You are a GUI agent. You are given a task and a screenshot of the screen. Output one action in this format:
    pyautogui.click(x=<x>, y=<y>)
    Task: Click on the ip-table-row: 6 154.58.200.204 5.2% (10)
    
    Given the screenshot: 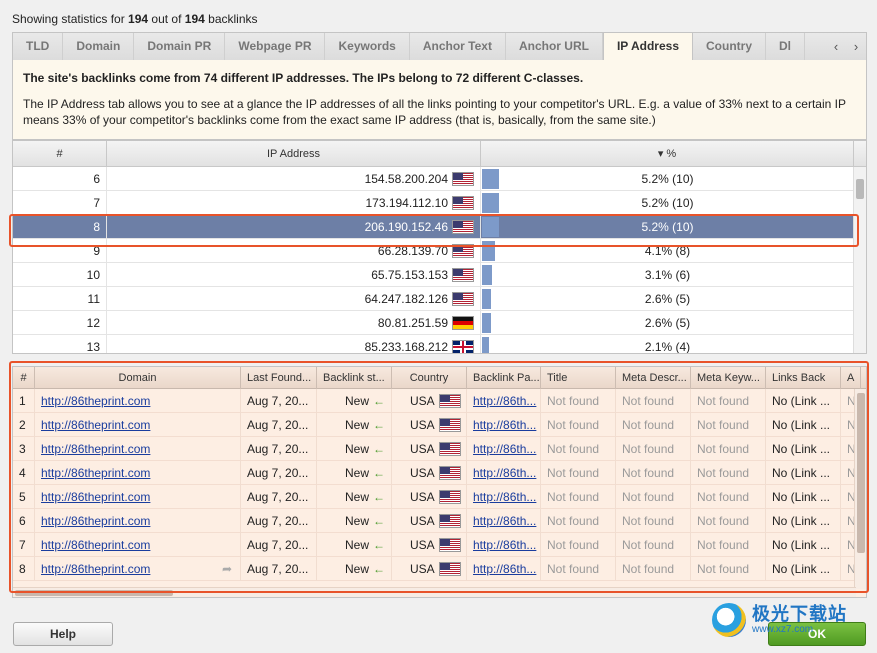 What is the action you would take?
    pyautogui.click(x=433, y=179)
    